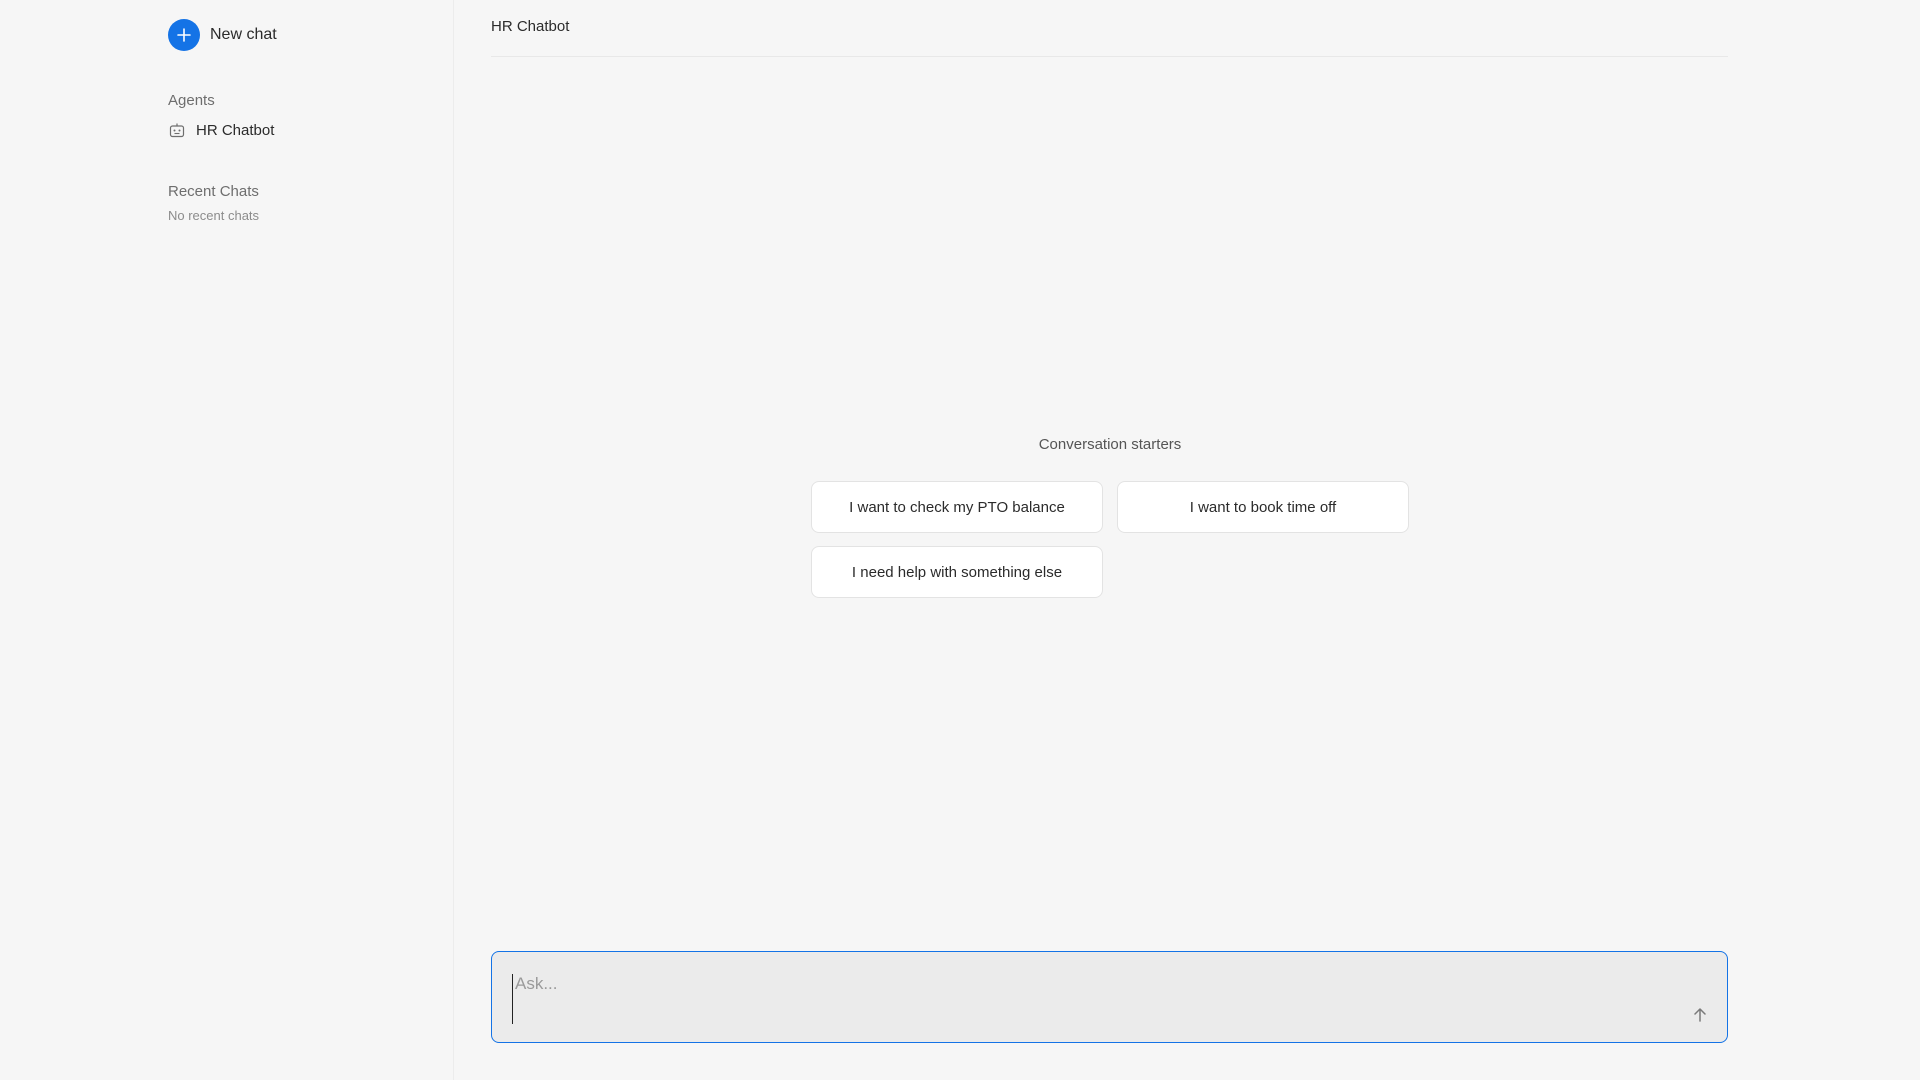  What do you see at coordinates (957, 572) in the screenshot?
I see `starter-help-else-button: I need help with something else` at bounding box center [957, 572].